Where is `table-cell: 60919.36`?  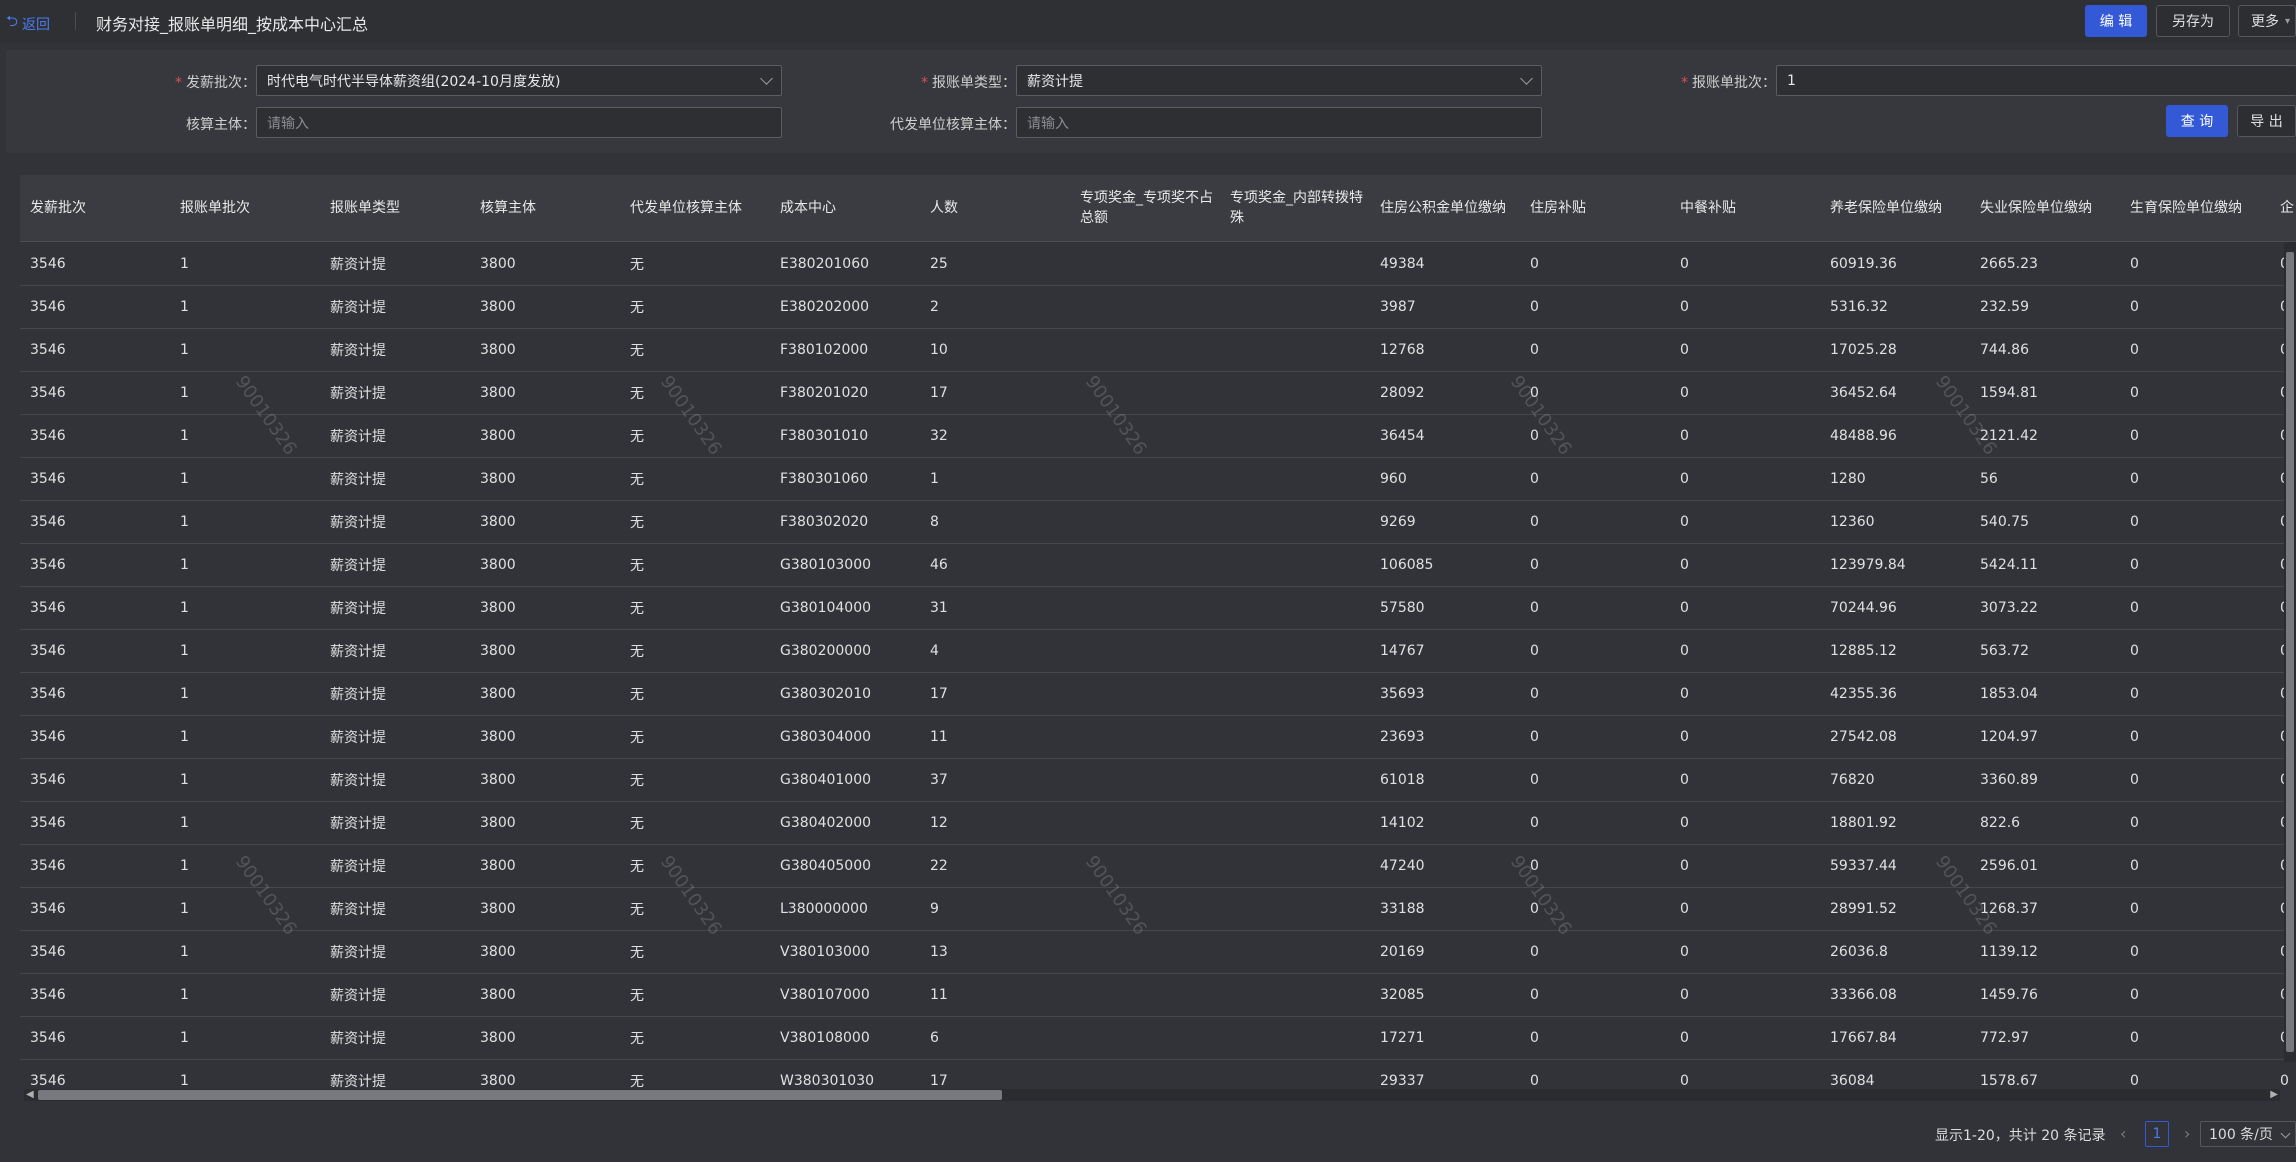
table-cell: 60919.36 is located at coordinates (1863, 263).